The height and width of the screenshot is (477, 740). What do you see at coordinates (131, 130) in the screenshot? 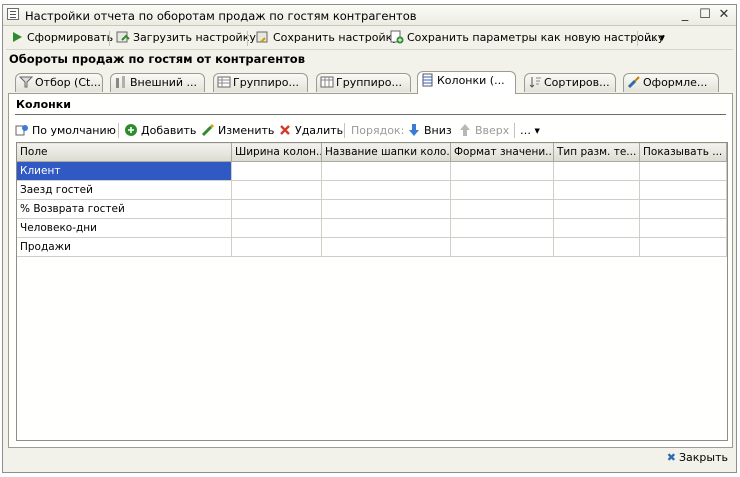
I see `add-icon` at bounding box center [131, 130].